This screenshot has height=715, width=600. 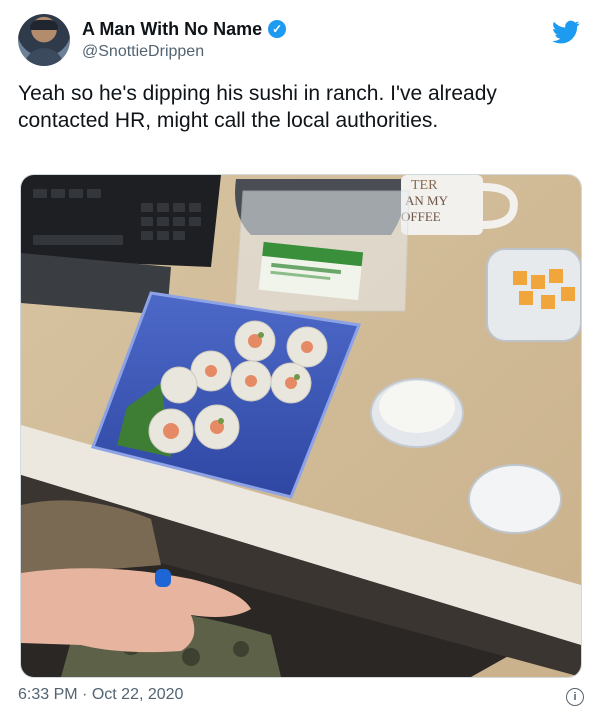 What do you see at coordinates (300, 42) in the screenshot?
I see `tweet-header: A Man With No Name ✓ @SnottieDrippen` at bounding box center [300, 42].